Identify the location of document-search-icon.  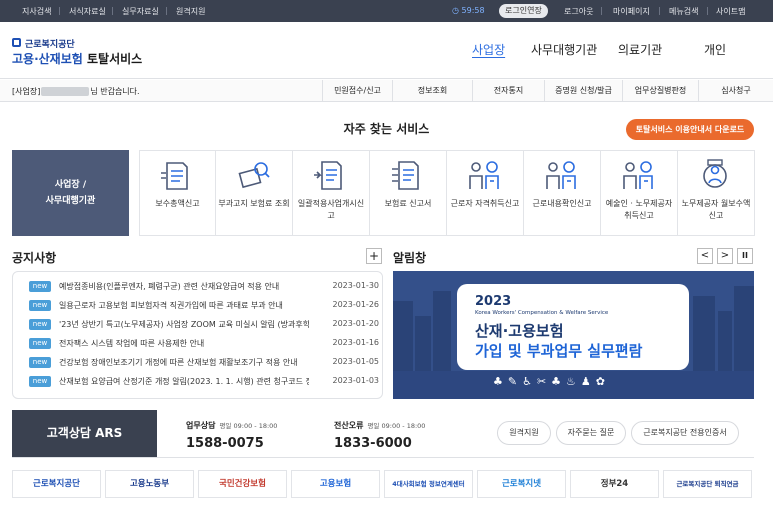
(254, 175).